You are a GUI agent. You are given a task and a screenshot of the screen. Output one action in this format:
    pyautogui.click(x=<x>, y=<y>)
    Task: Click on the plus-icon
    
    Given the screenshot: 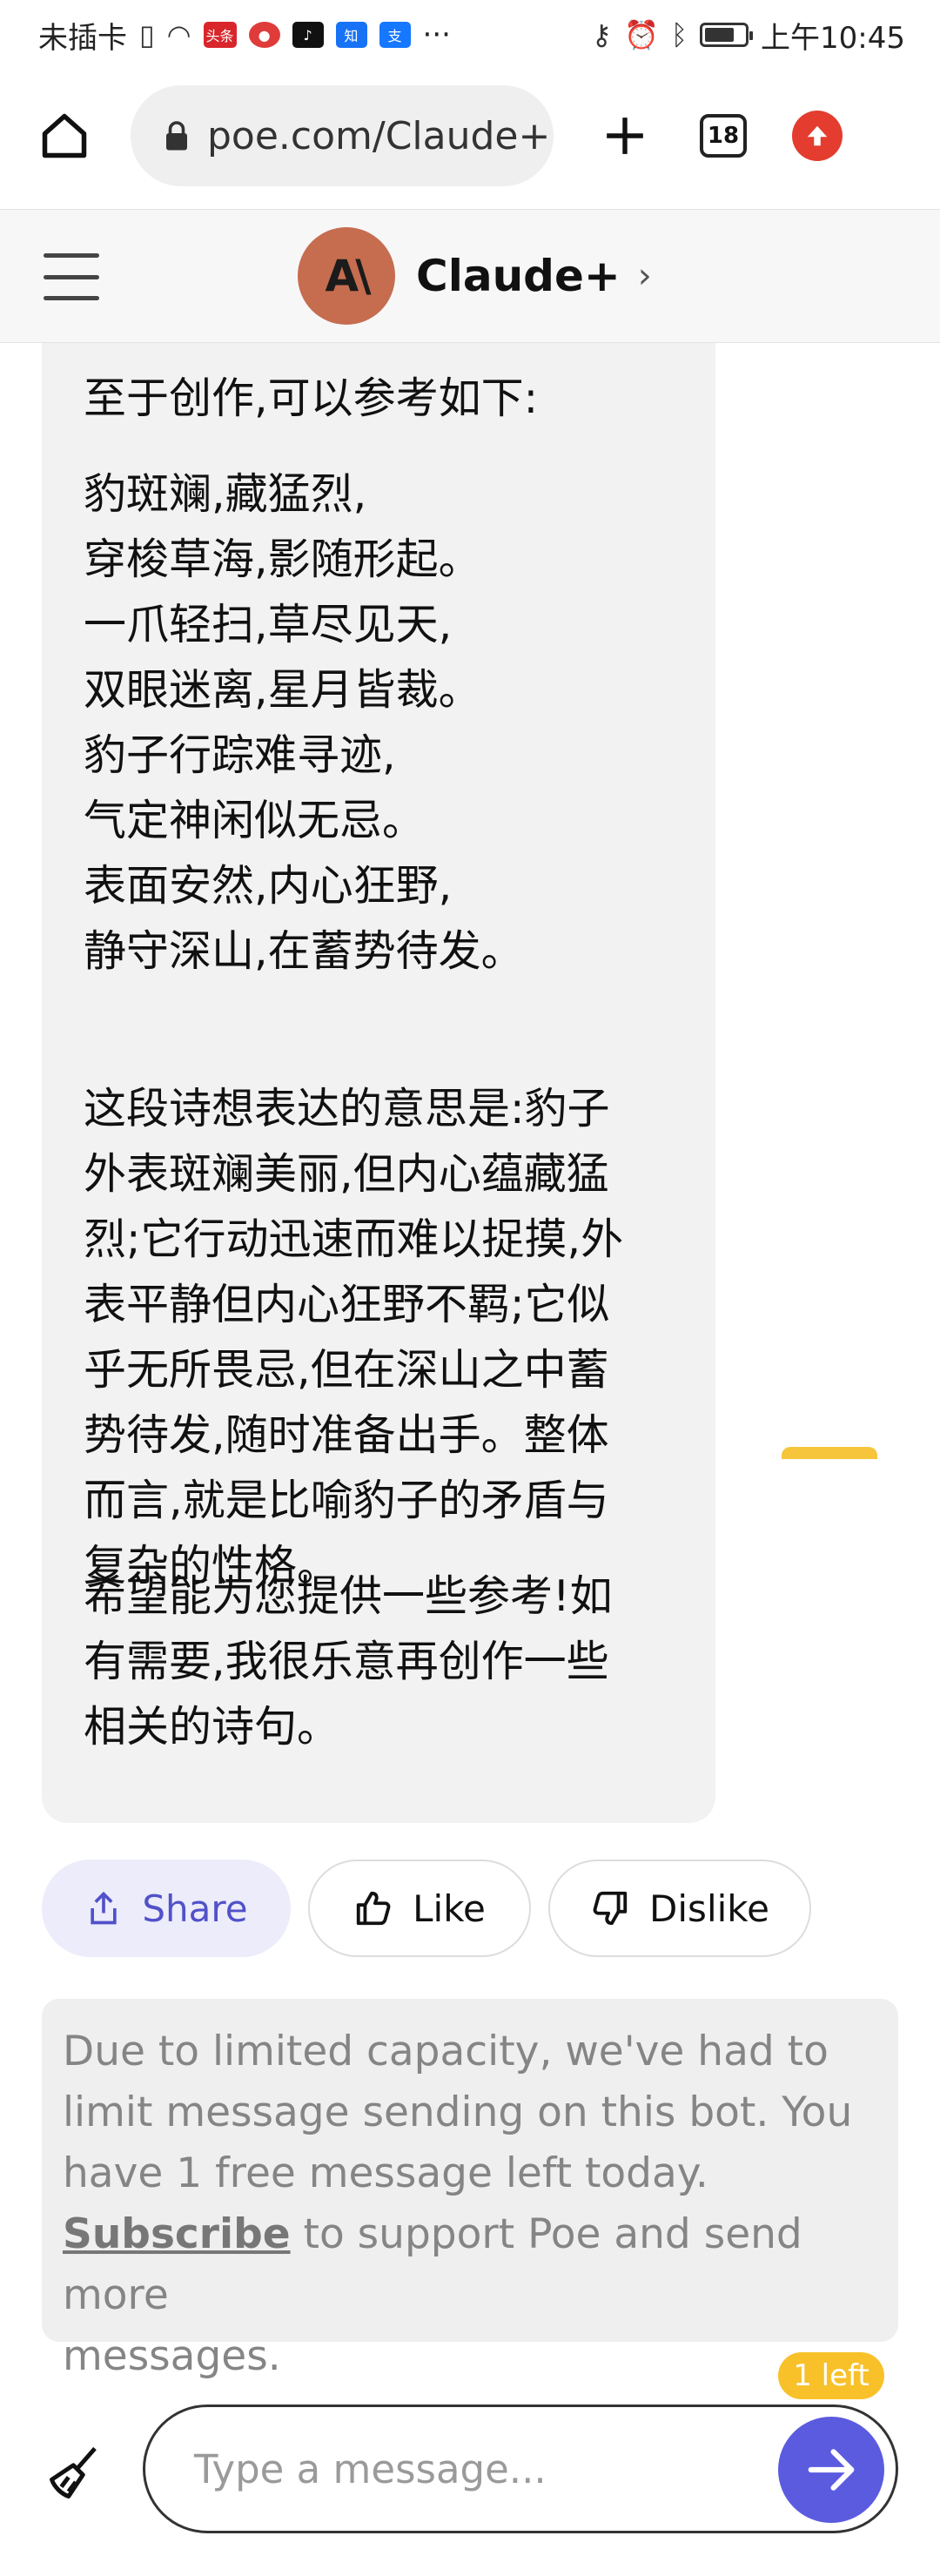 What is the action you would take?
    pyautogui.click(x=625, y=136)
    